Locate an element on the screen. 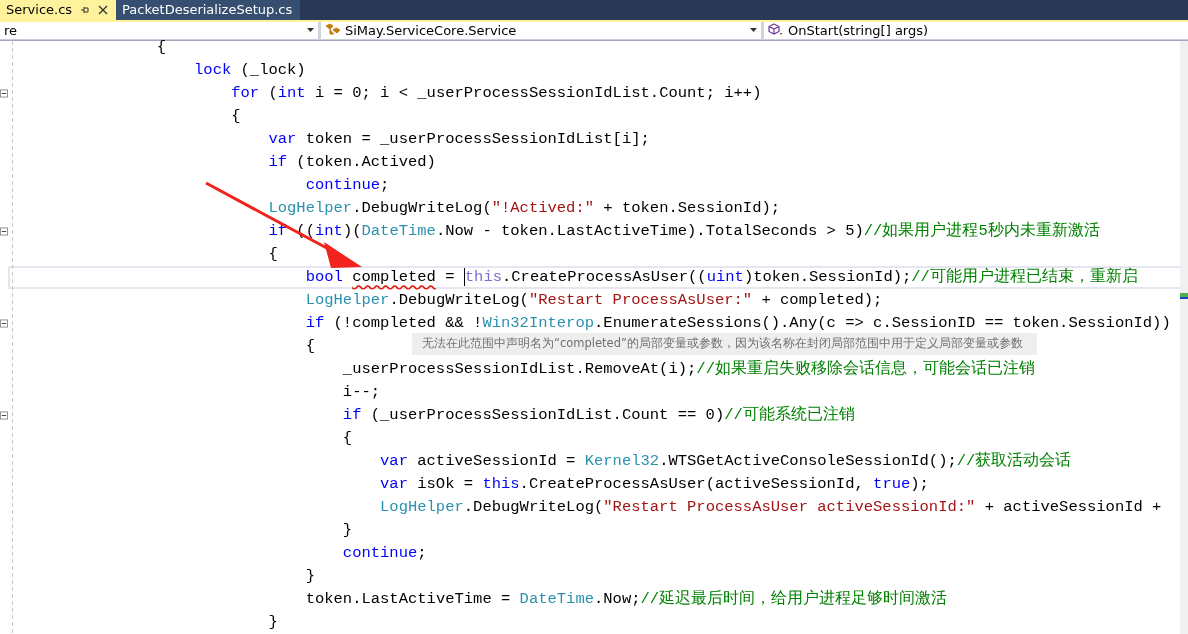 The width and height of the screenshot is (1188, 634). type-dropdown: SiMay.ServiceCore.Service is located at coordinates (542, 30).